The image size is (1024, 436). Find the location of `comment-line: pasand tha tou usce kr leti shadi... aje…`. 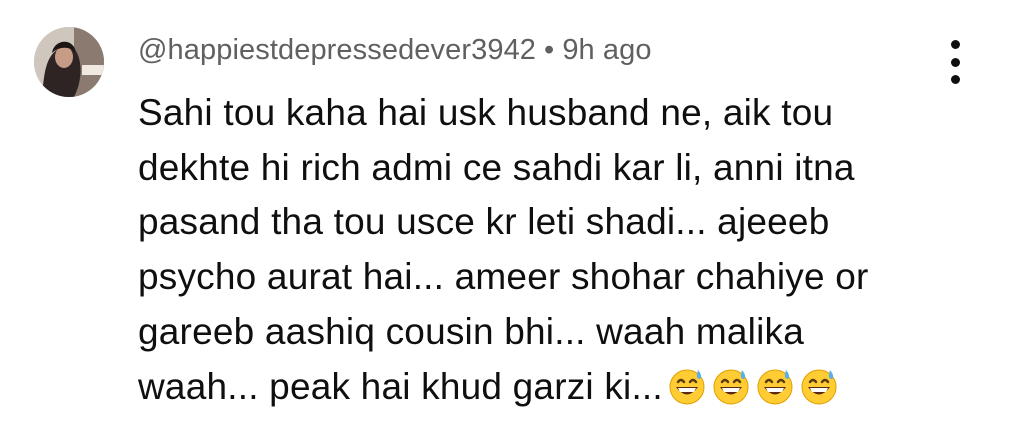

comment-line: pasand tha tou usce kr leti shadi... aje… is located at coordinates (484, 222).